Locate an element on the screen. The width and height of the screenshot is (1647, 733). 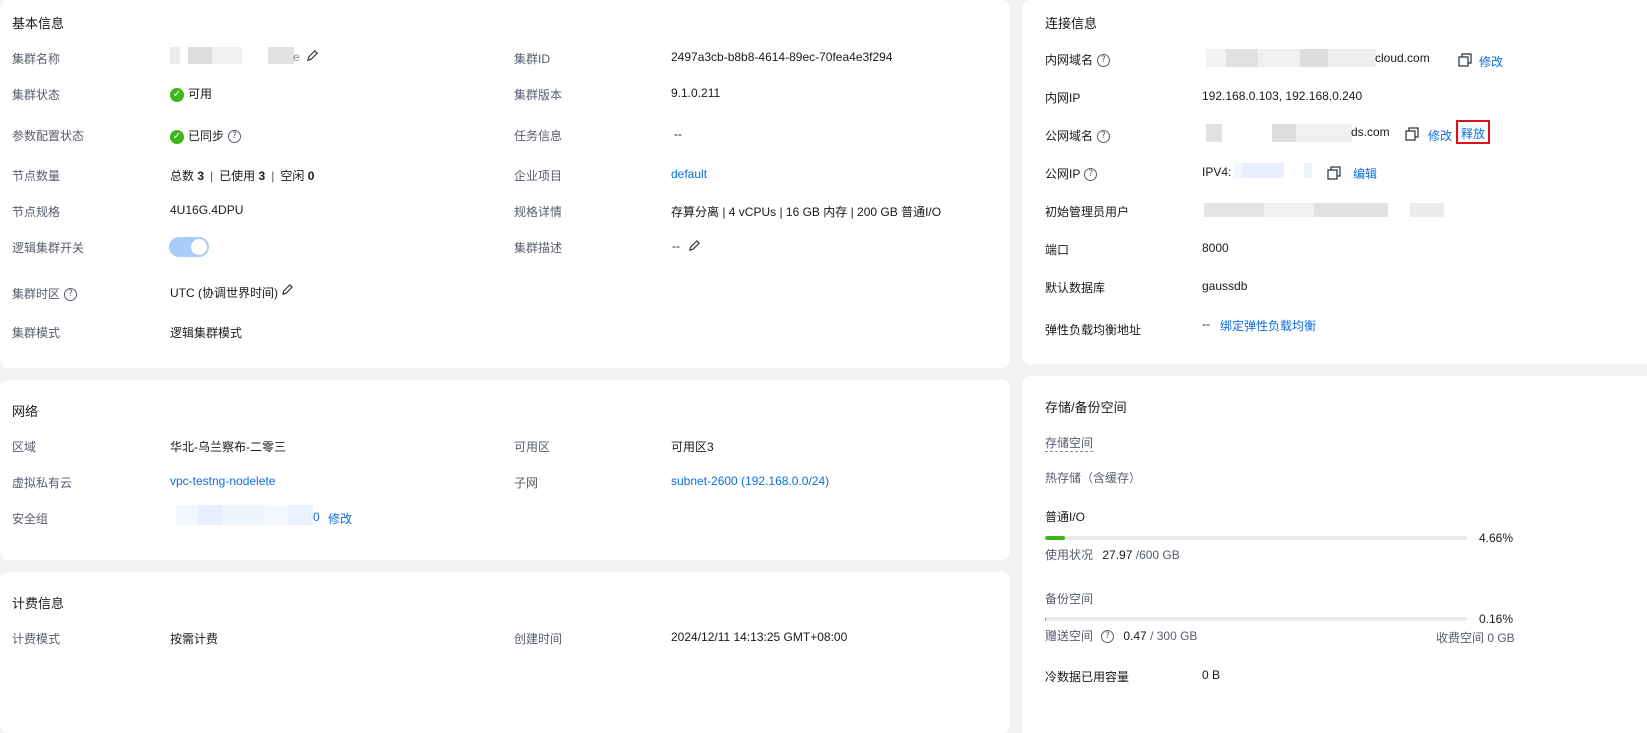
private-domain-suffix: cloud.com is located at coordinates (1402, 58).